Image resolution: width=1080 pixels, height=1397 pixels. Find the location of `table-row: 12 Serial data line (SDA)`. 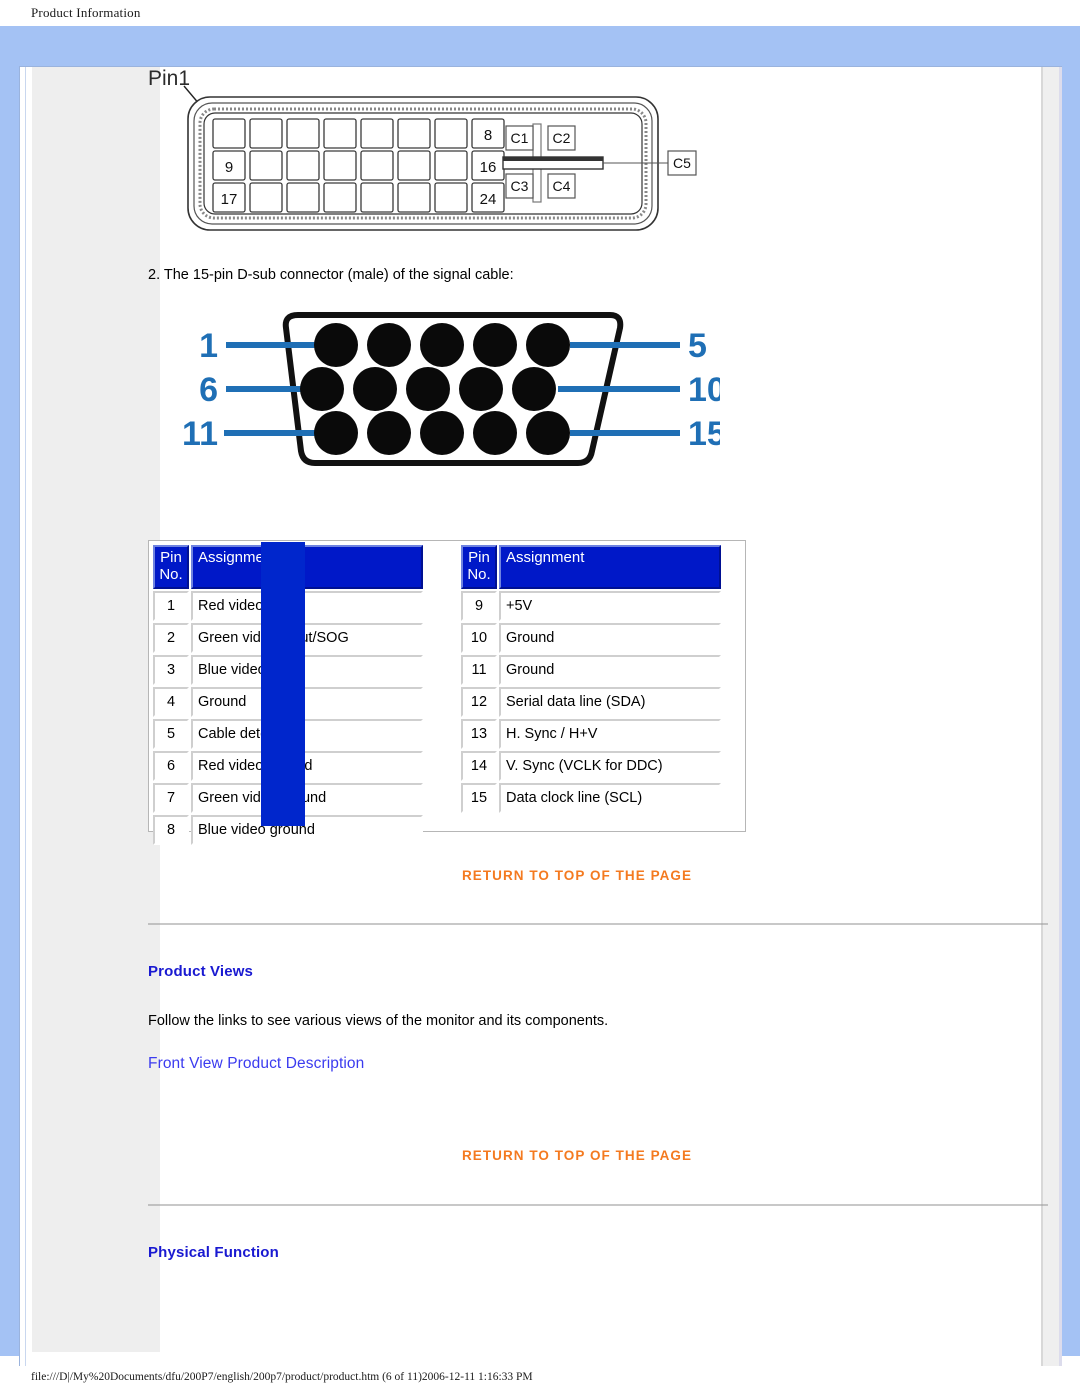

table-row: 12 Serial data line (SDA) is located at coordinates (591, 701).